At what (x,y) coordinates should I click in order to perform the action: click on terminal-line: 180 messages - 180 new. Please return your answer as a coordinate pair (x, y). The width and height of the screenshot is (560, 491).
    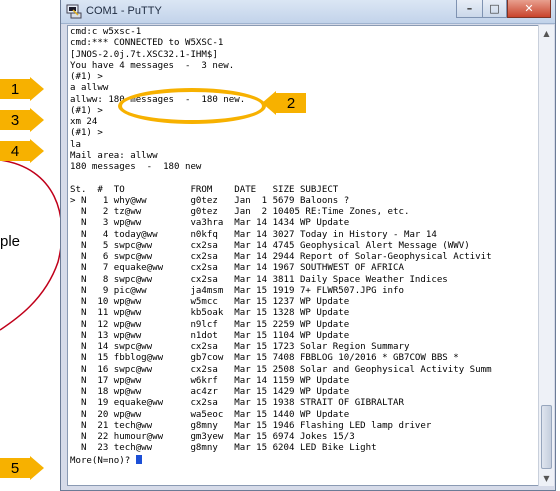
    Looking at the image, I should click on (281, 167).